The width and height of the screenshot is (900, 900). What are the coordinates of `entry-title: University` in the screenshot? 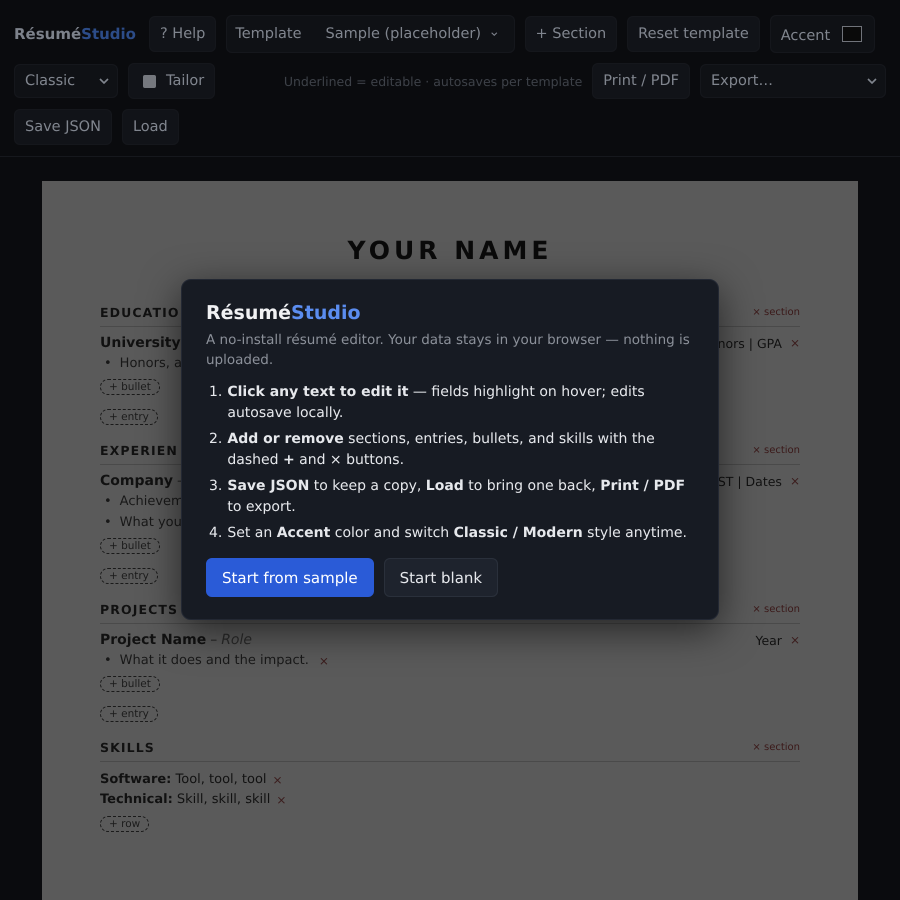 It's located at (140, 343).